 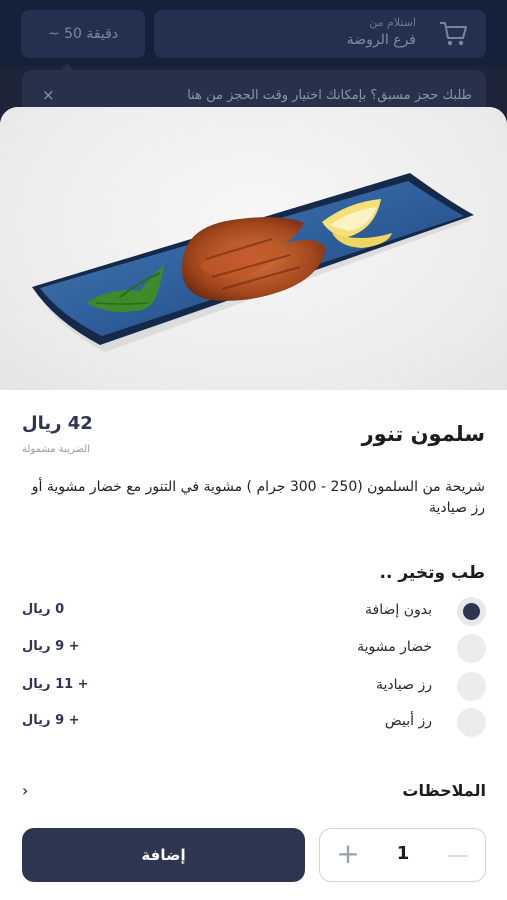 I want to click on options-section-title: طب وتخير .., so click(x=432, y=573).